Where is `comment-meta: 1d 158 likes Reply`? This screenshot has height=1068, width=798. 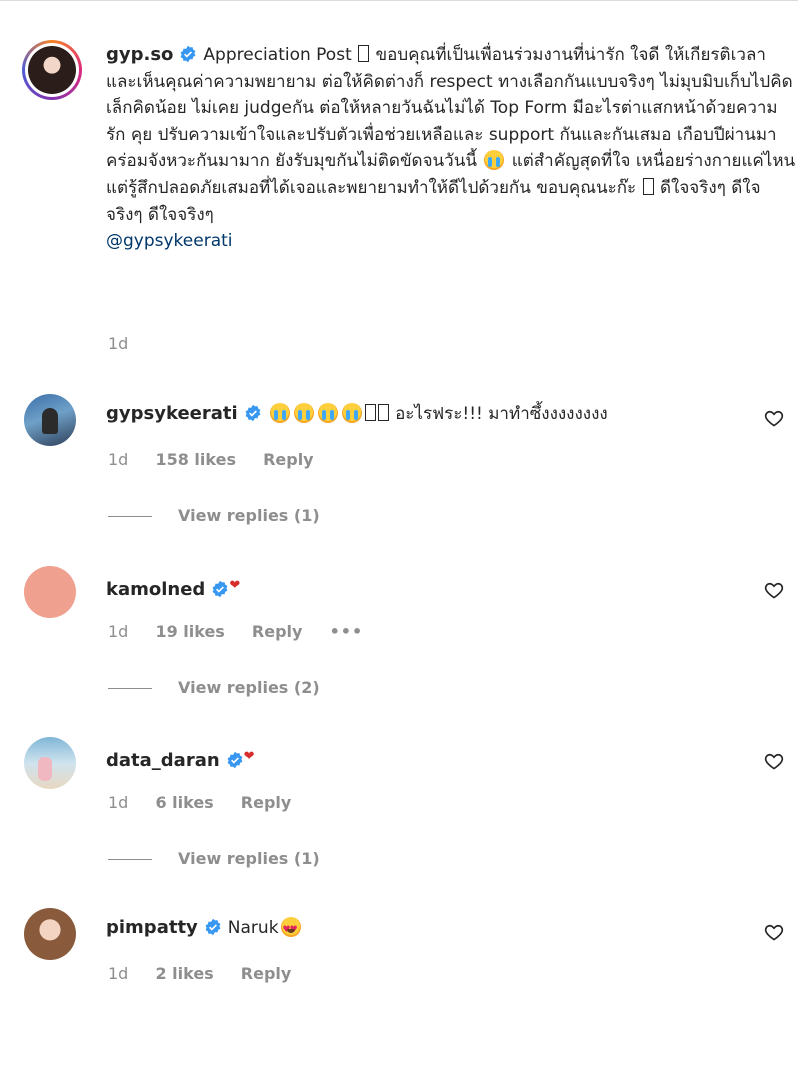
comment-meta: 1d 158 likes Reply is located at coordinates (222, 459).